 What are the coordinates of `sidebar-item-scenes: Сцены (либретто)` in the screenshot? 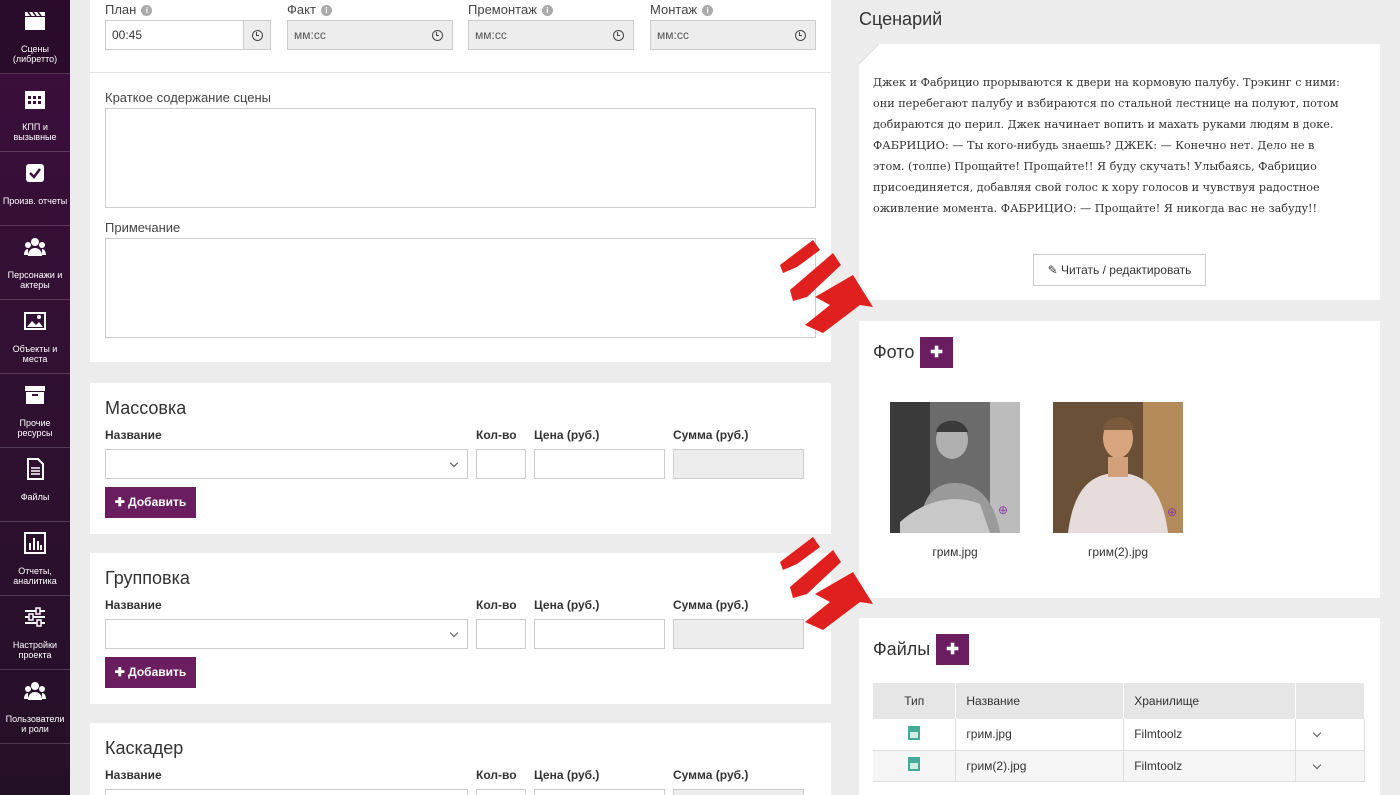 It's located at (35, 37).